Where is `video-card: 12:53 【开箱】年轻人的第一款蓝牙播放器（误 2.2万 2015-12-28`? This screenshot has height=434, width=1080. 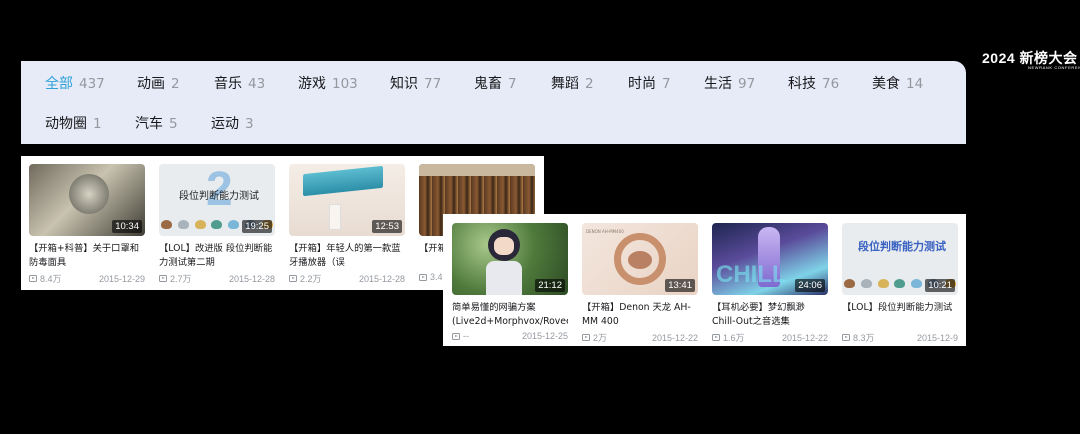 video-card: 12:53 【开箱】年轻人的第一款蓝牙播放器（误 2.2万 2015-12-28 is located at coordinates (347, 224).